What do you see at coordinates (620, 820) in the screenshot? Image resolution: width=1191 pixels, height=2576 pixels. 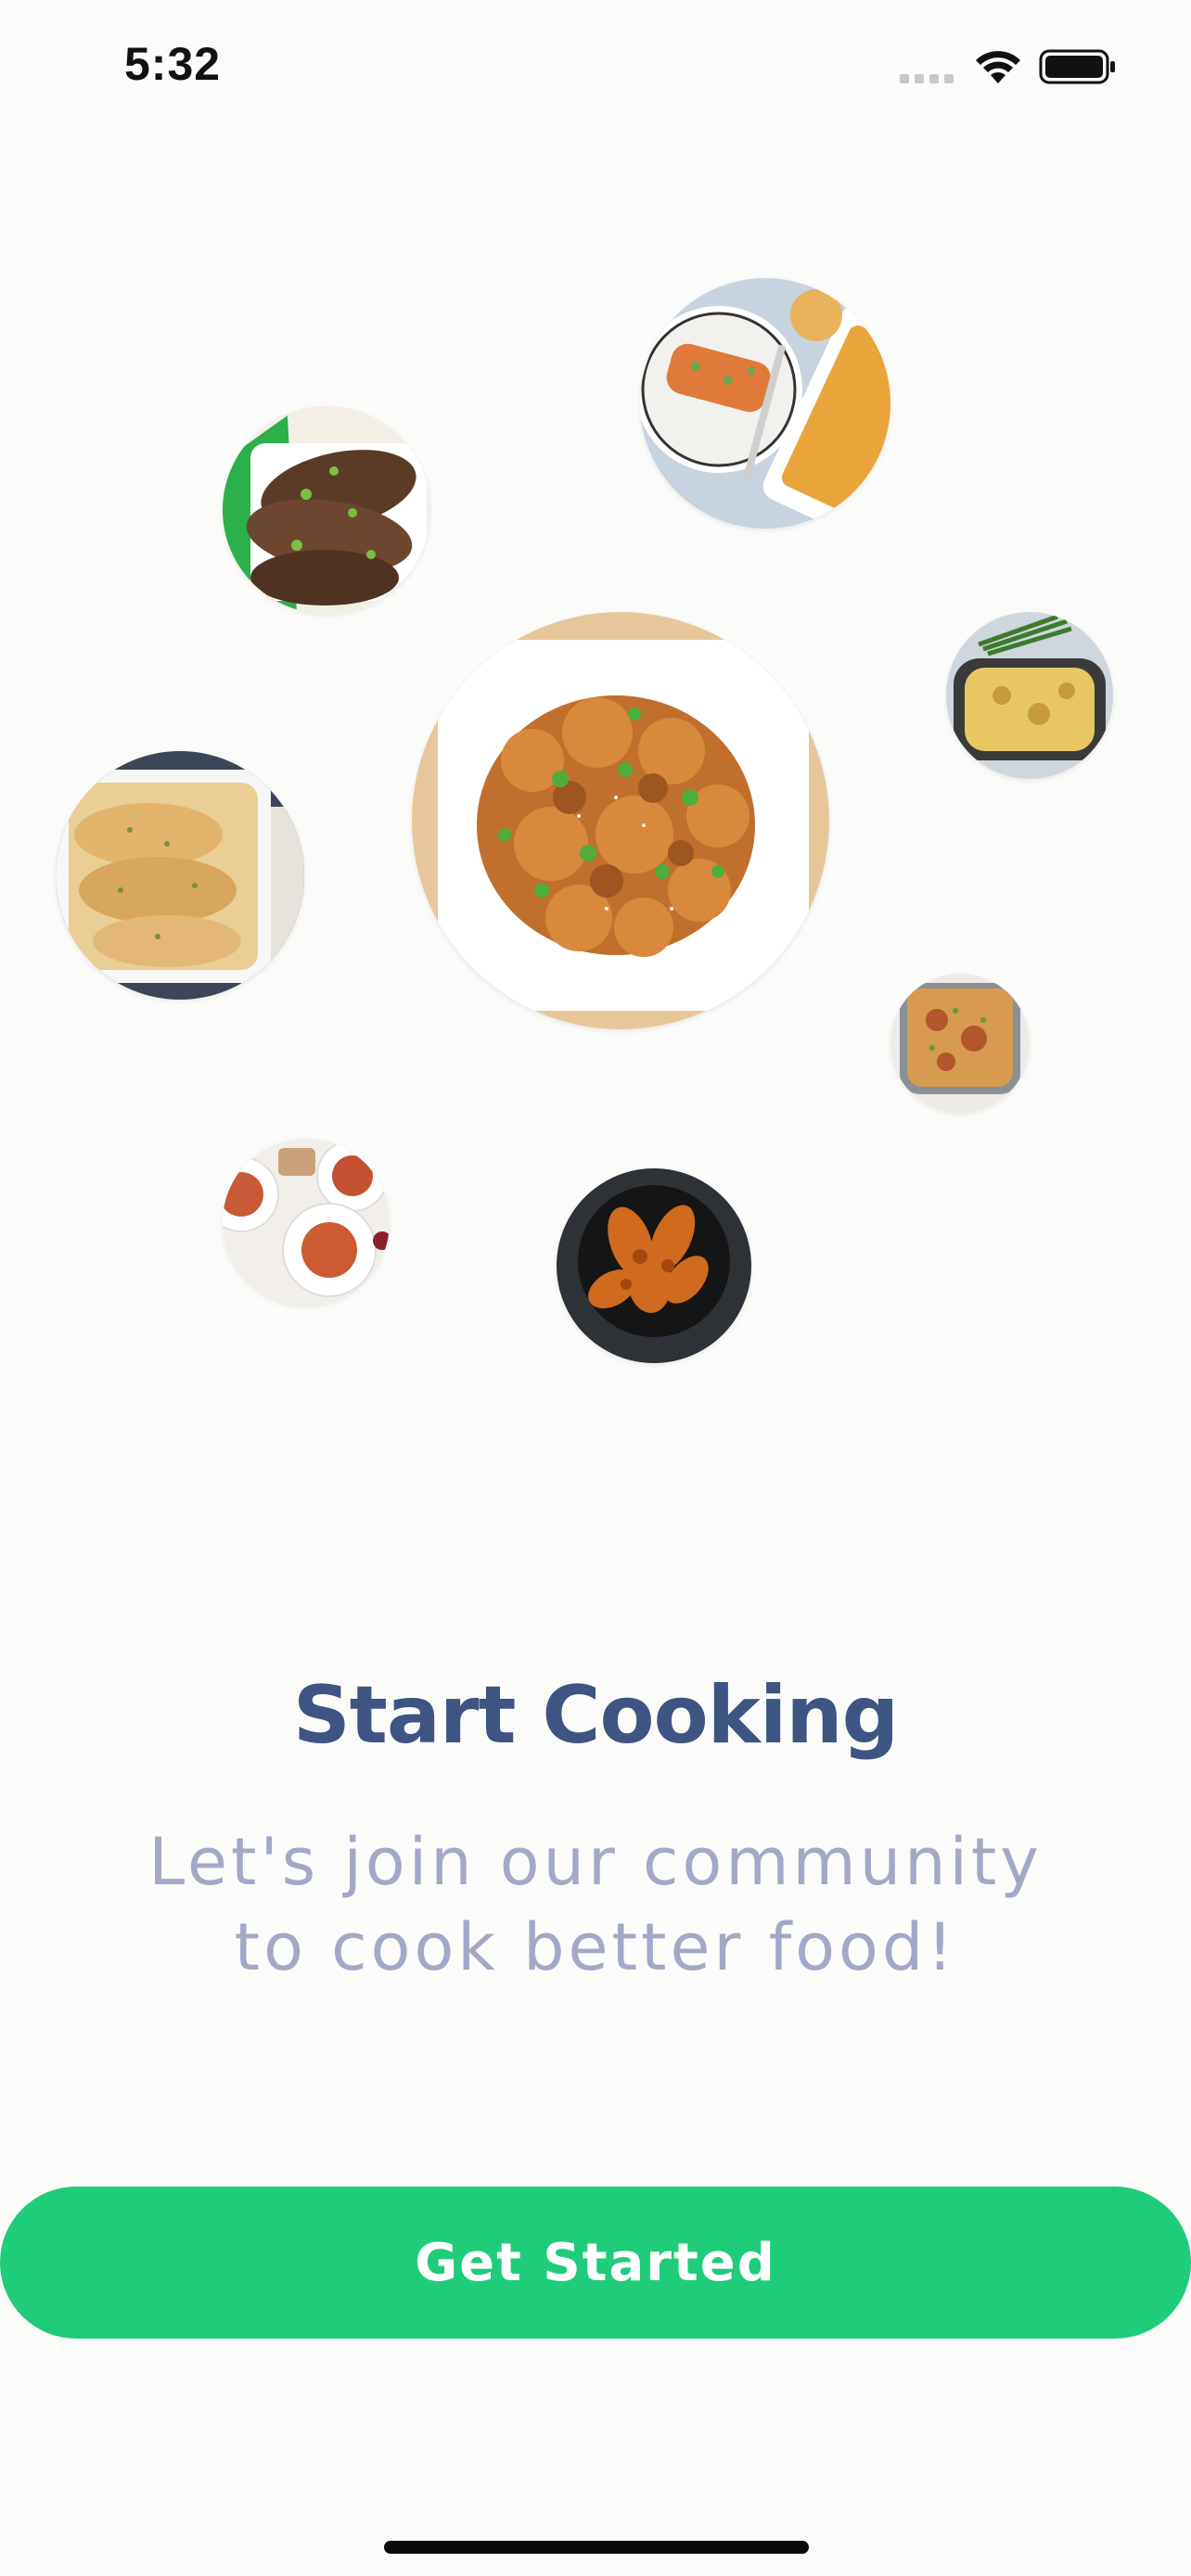 I see `food-photo-sesame-chicken` at bounding box center [620, 820].